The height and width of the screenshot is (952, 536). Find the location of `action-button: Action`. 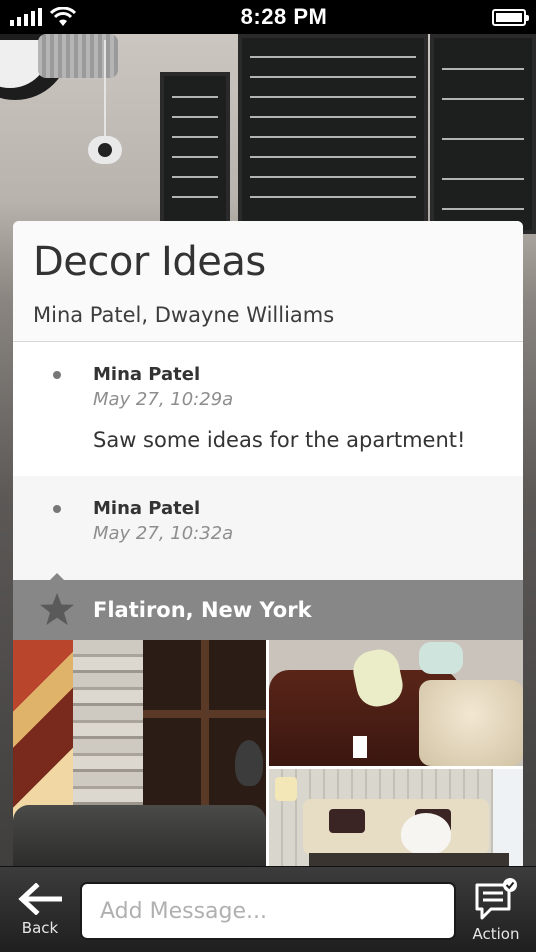

action-button: Action is located at coordinates (496, 912).